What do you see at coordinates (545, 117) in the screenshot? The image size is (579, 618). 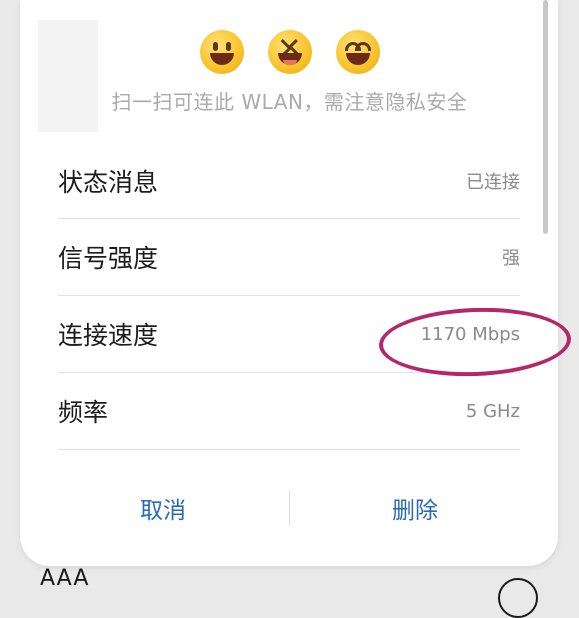 I see `scrollbar` at bounding box center [545, 117].